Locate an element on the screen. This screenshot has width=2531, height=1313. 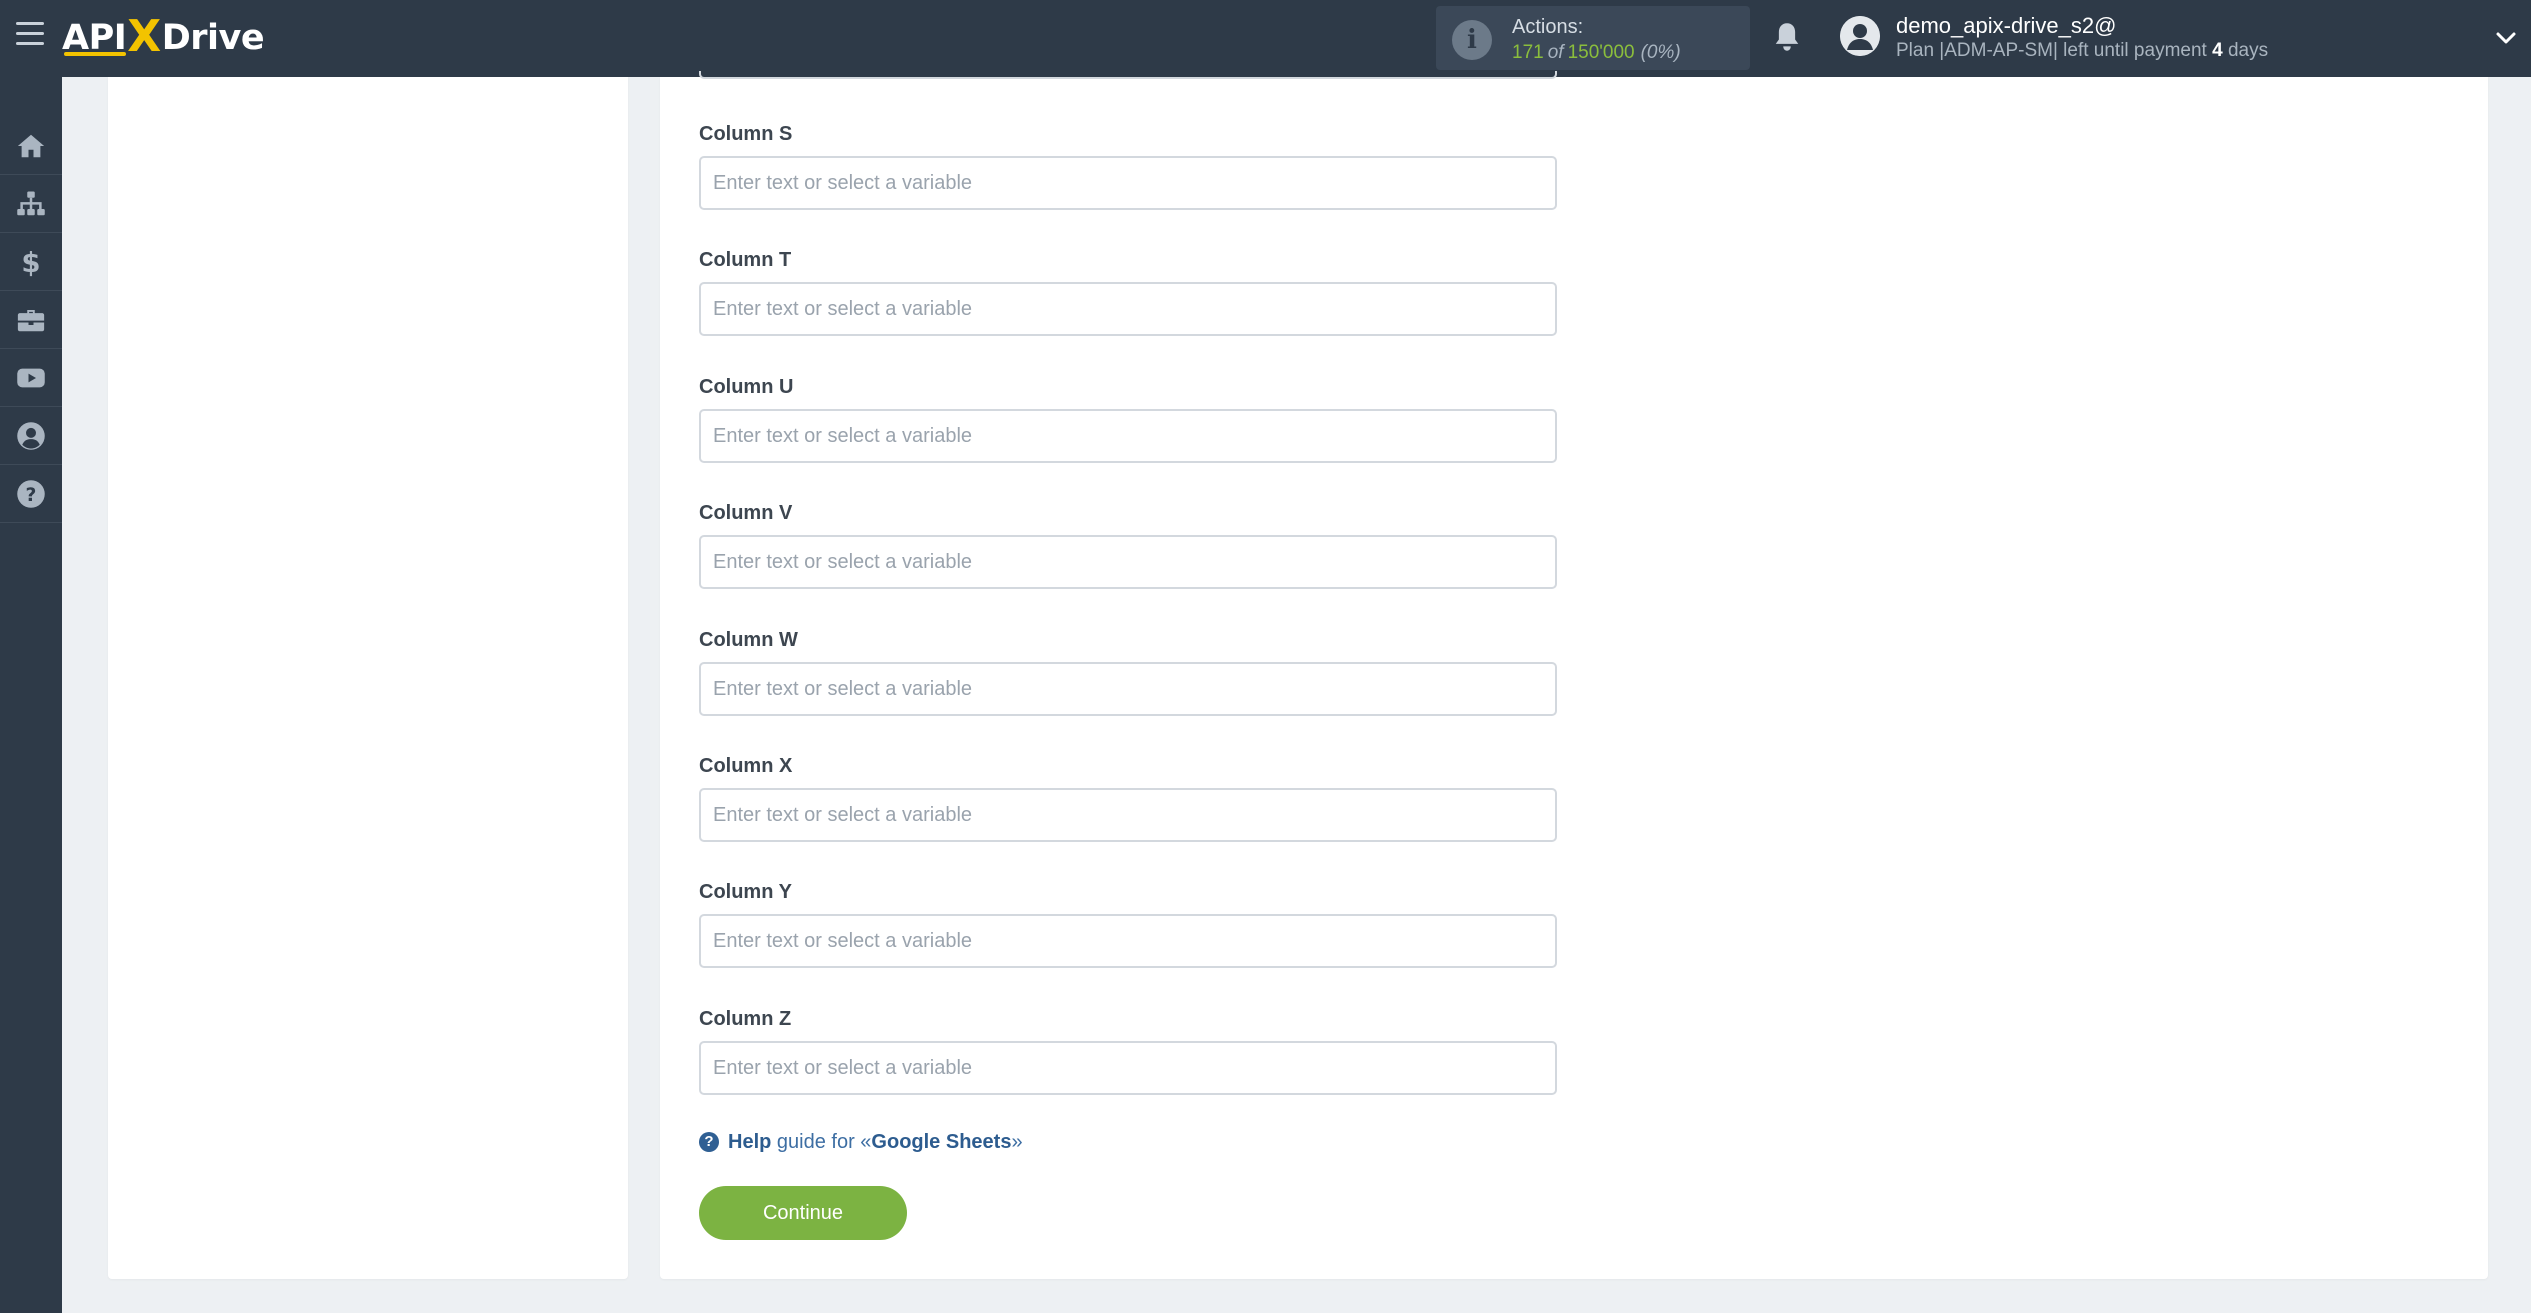
column-u-input is located at coordinates (1128, 436).